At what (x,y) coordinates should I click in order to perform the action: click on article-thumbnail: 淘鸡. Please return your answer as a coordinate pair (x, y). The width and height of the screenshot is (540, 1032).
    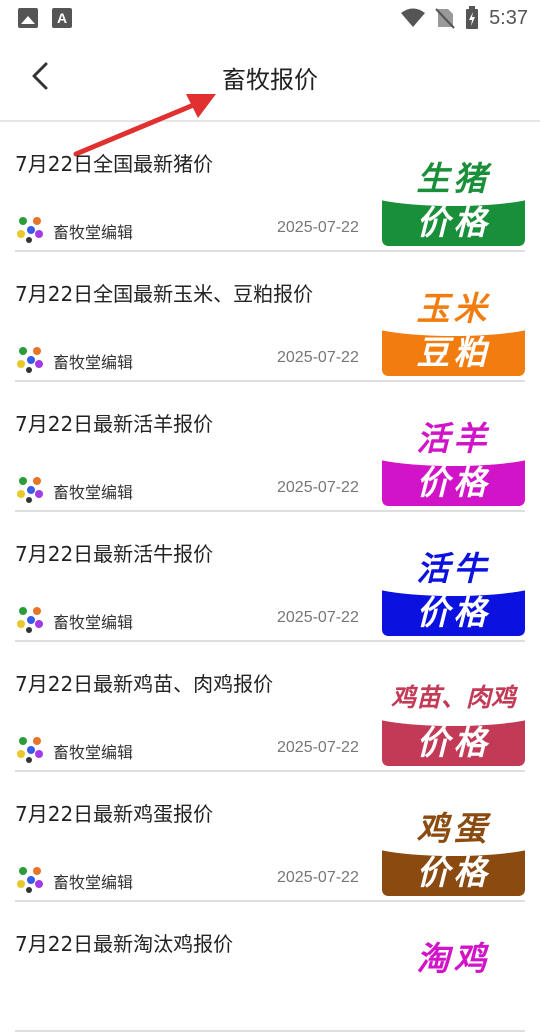
    Looking at the image, I should click on (453, 978).